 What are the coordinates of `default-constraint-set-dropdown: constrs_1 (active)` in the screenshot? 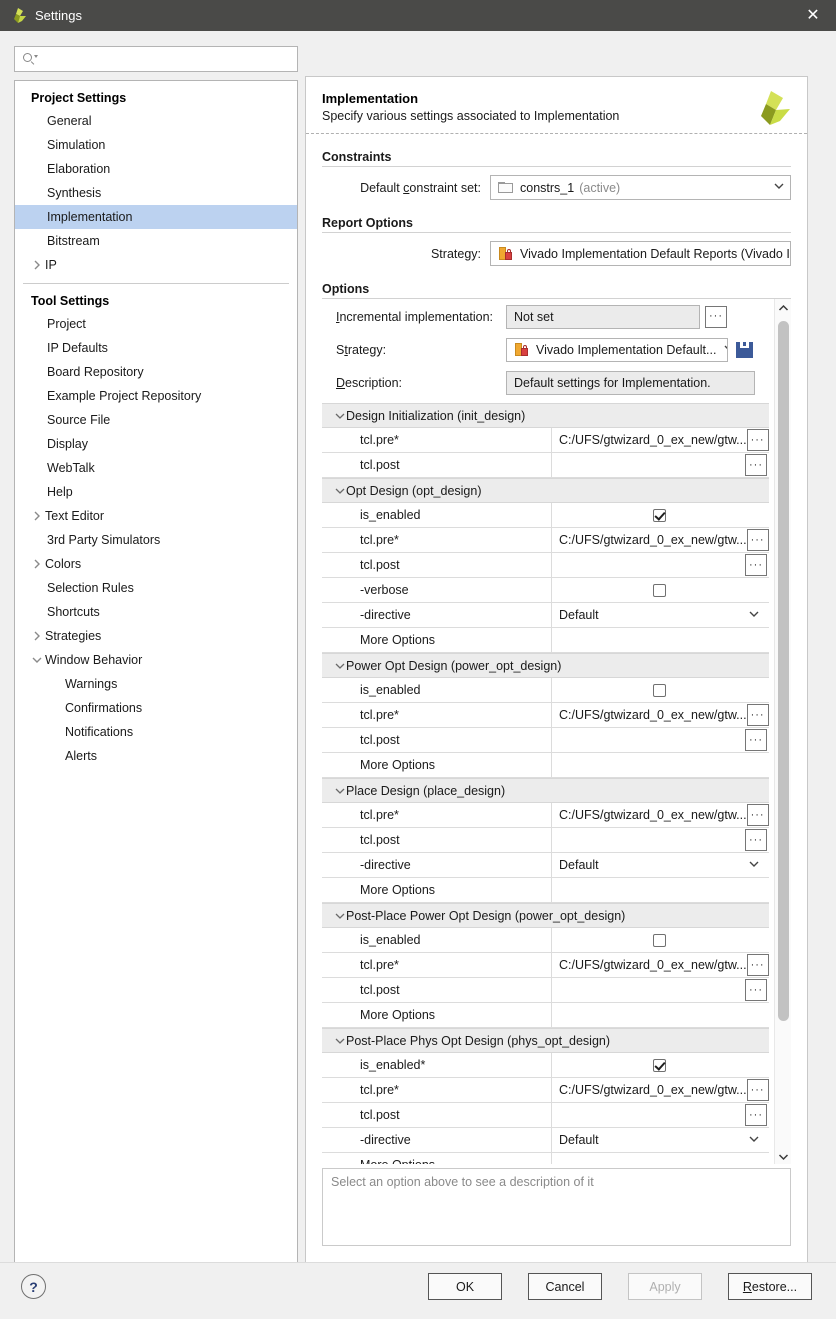 It's located at (640, 187).